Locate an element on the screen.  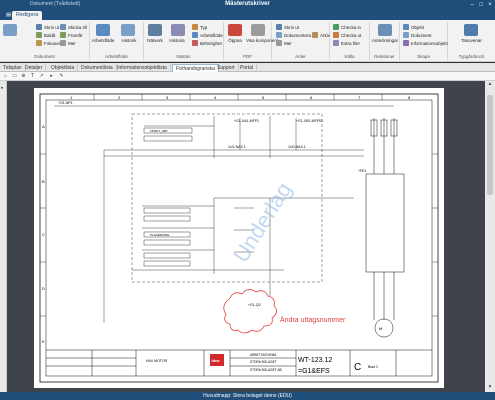
archive-button: Arkiv is located at coordinates (321, 35).